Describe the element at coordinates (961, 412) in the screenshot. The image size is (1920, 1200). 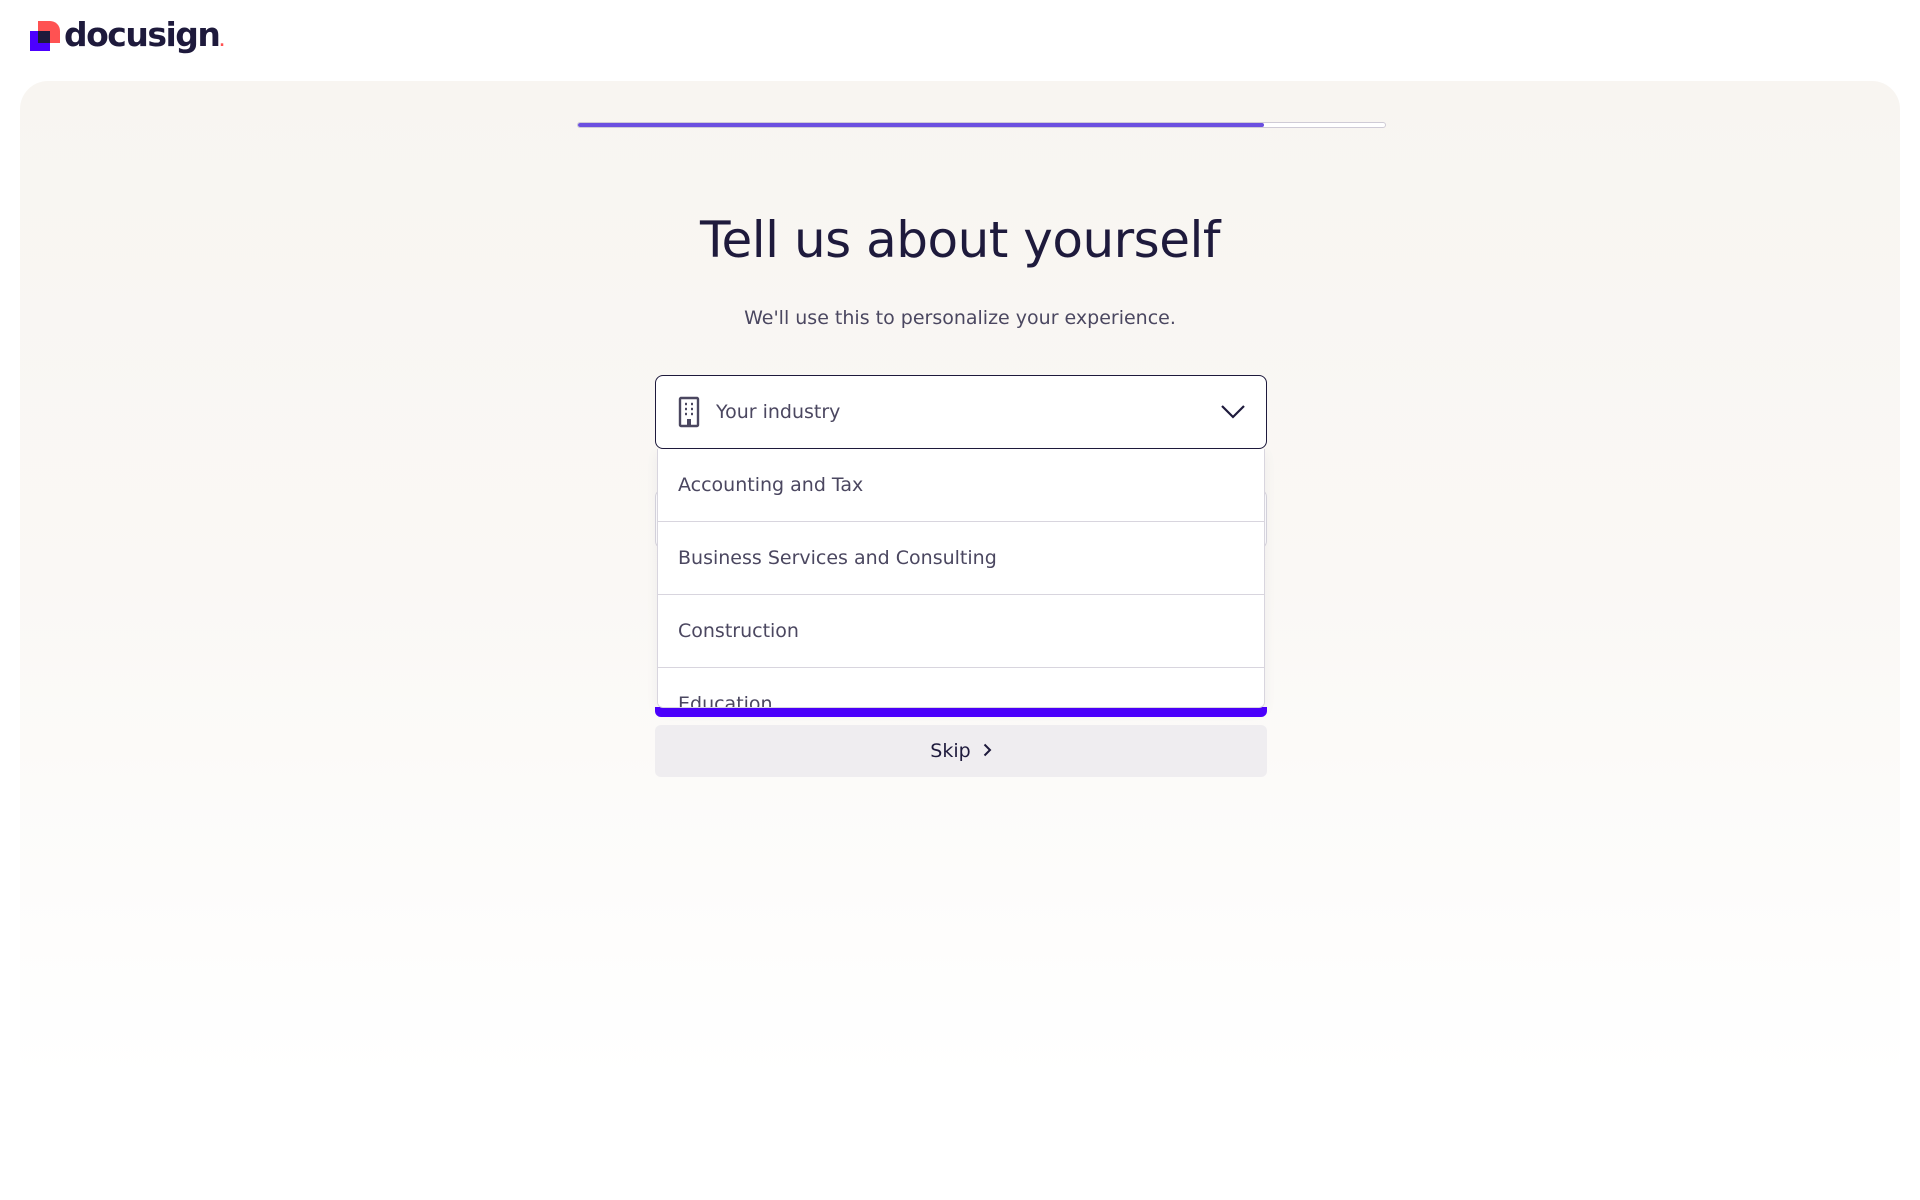
I see `industry-select: Your industry` at that location.